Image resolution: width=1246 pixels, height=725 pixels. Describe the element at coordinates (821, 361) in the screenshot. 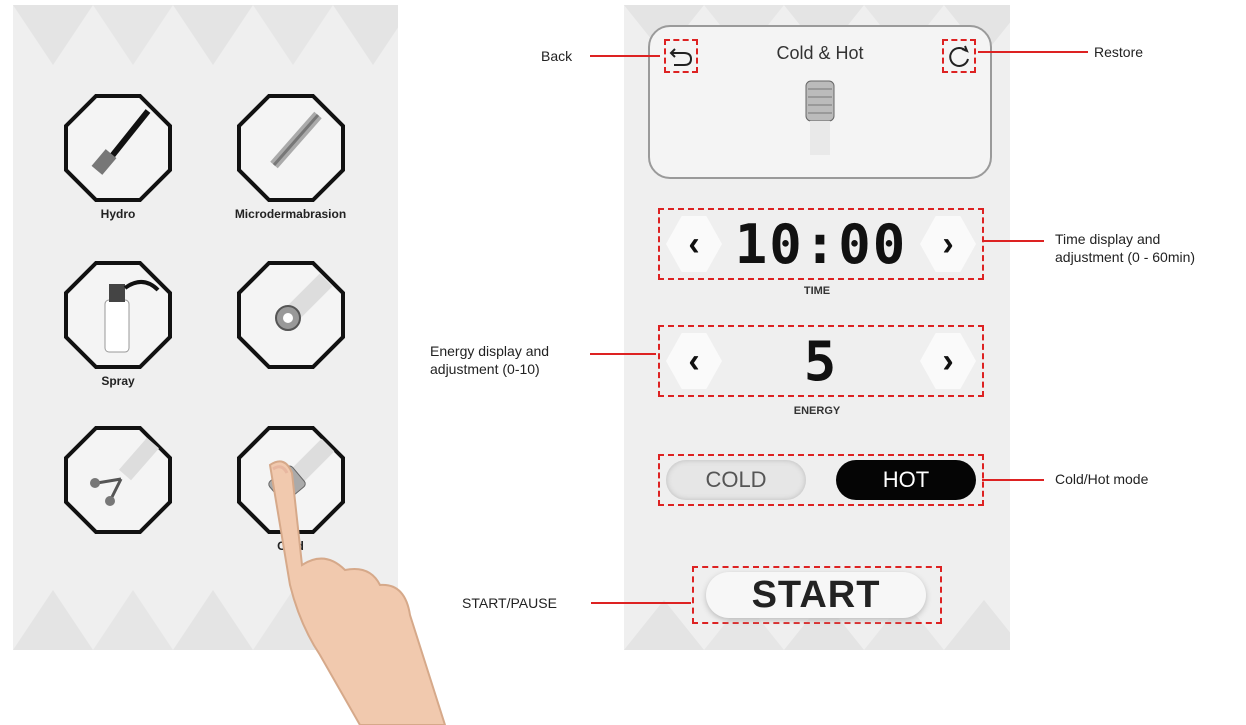

I see `energy-adjust-row: ‹ 5 ›` at that location.